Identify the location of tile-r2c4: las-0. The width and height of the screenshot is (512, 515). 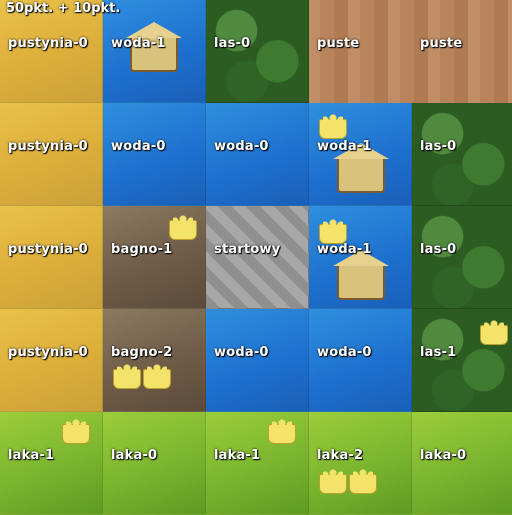
(462, 257).